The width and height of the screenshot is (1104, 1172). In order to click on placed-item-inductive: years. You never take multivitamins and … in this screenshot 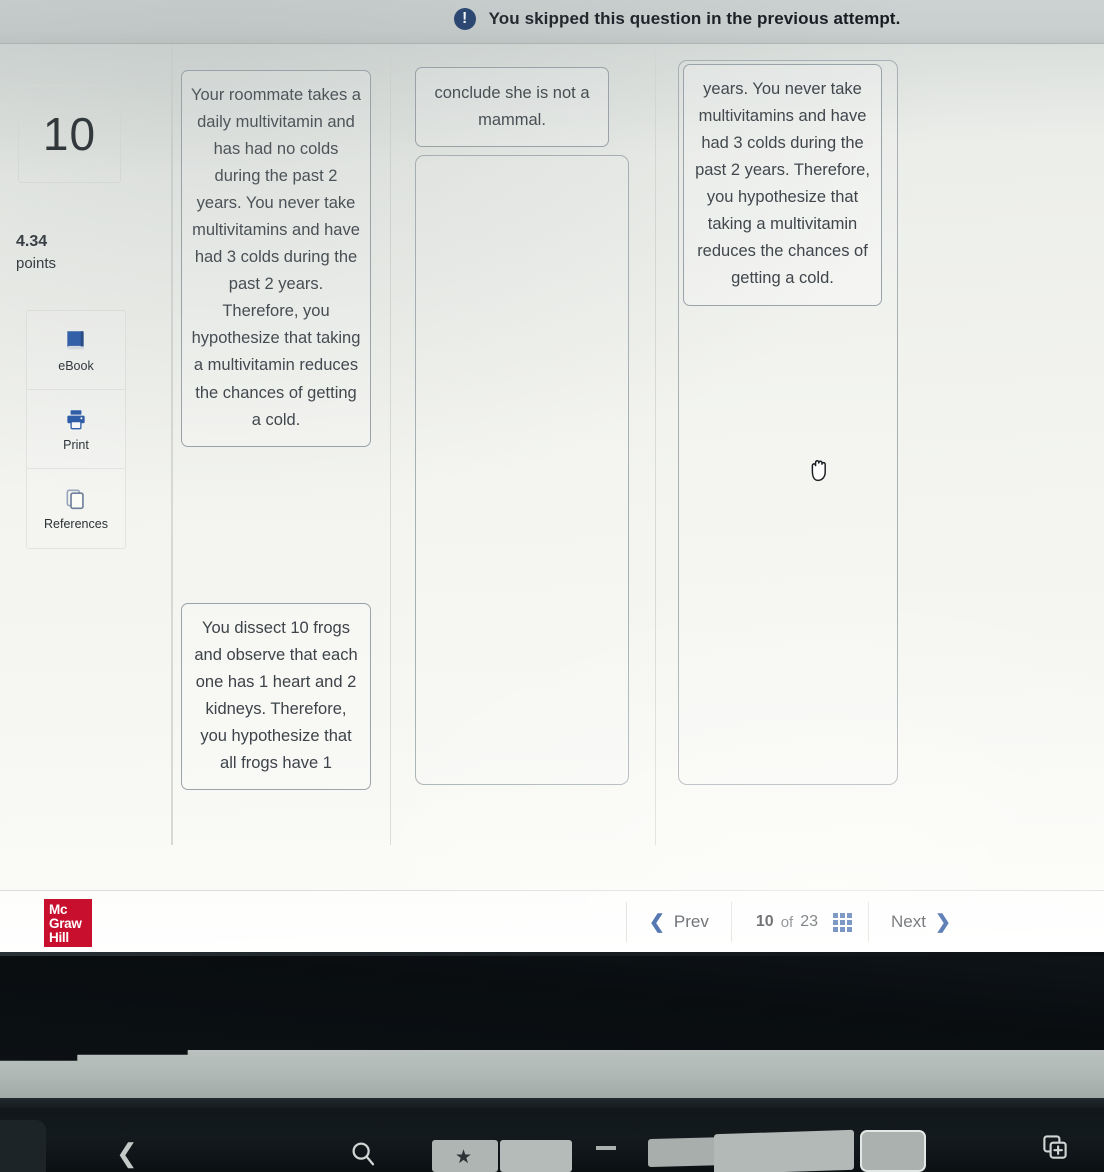, I will do `click(782, 185)`.